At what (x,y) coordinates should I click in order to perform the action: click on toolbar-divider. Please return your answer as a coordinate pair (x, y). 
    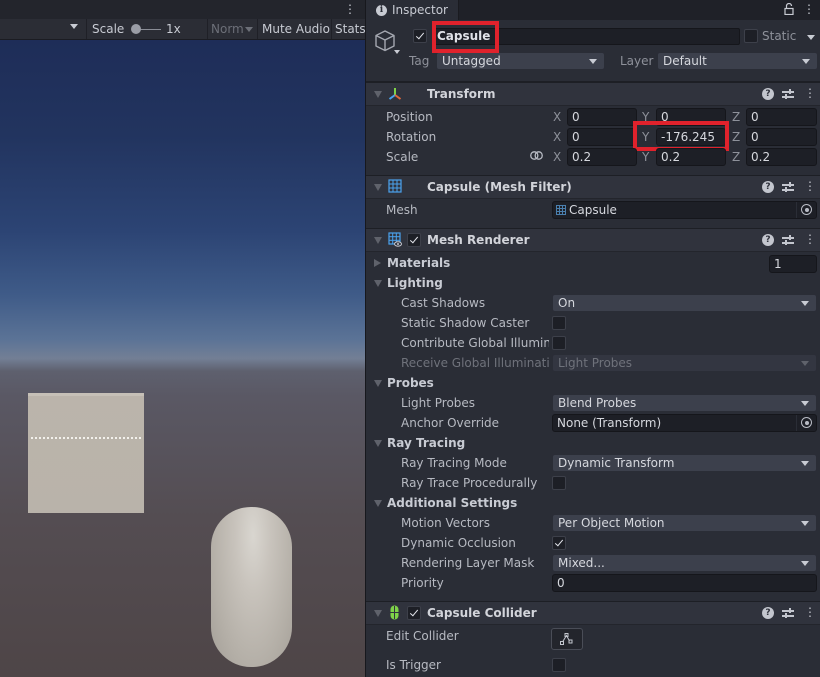
    Looking at the image, I should click on (86, 29).